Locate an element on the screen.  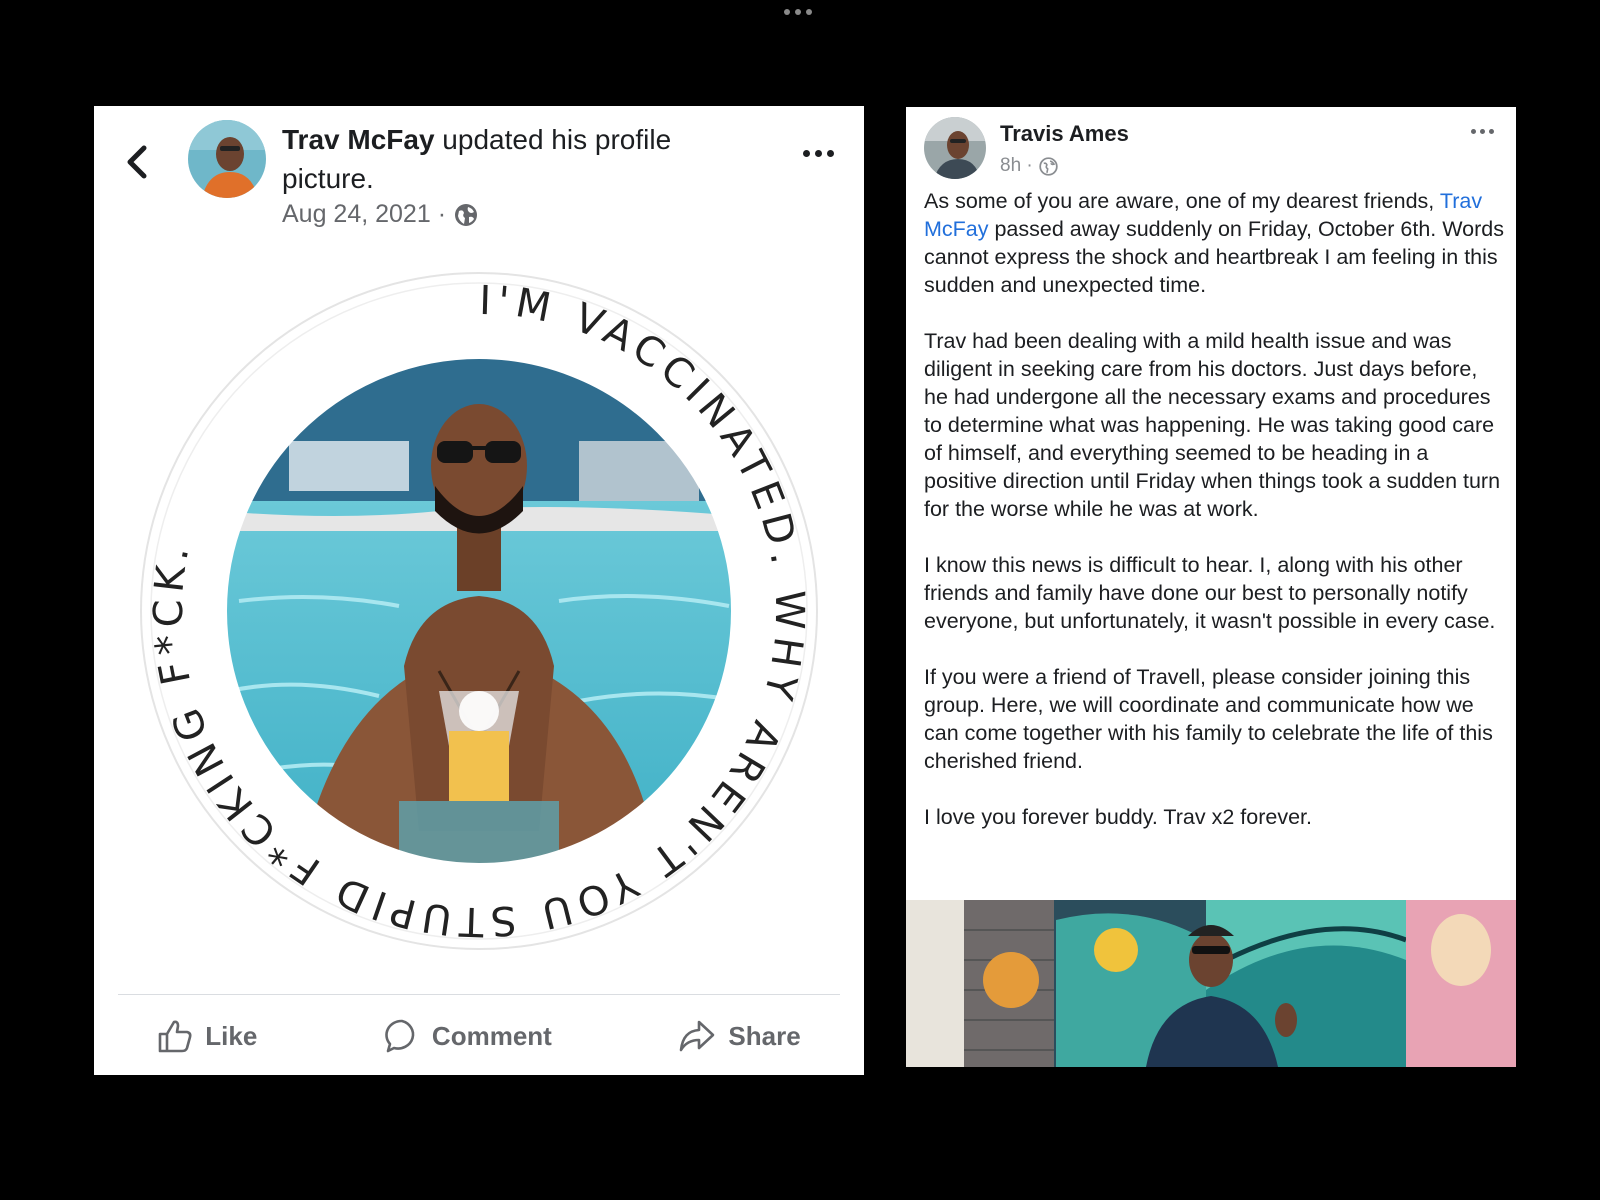
like-label: Like is located at coordinates (231, 1035).